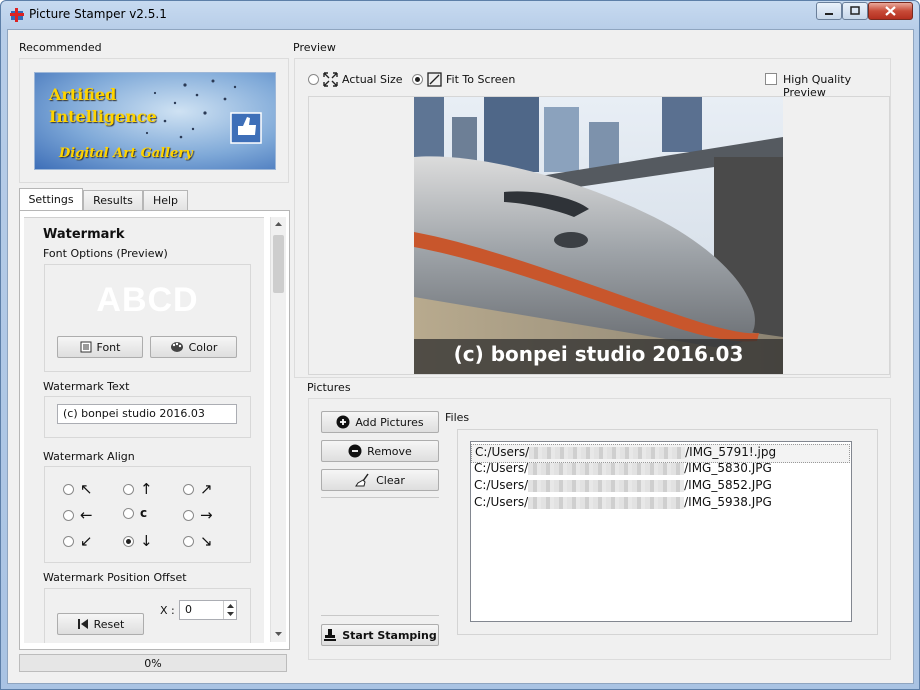 This screenshot has width=920, height=690. Describe the element at coordinates (176, 347) in the screenshot. I see `palette-icon` at that location.